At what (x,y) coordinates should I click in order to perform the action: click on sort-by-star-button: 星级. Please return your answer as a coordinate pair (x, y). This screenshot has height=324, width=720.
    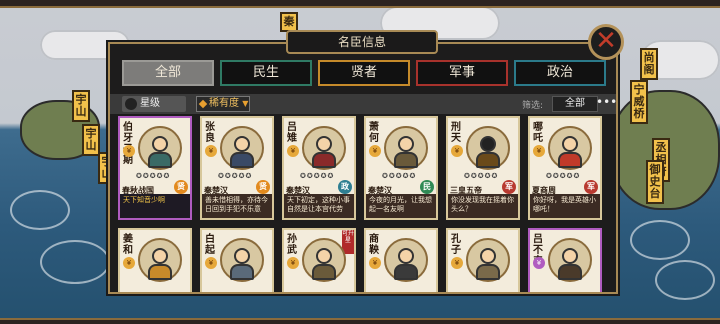
    Looking at the image, I should click on (154, 104).